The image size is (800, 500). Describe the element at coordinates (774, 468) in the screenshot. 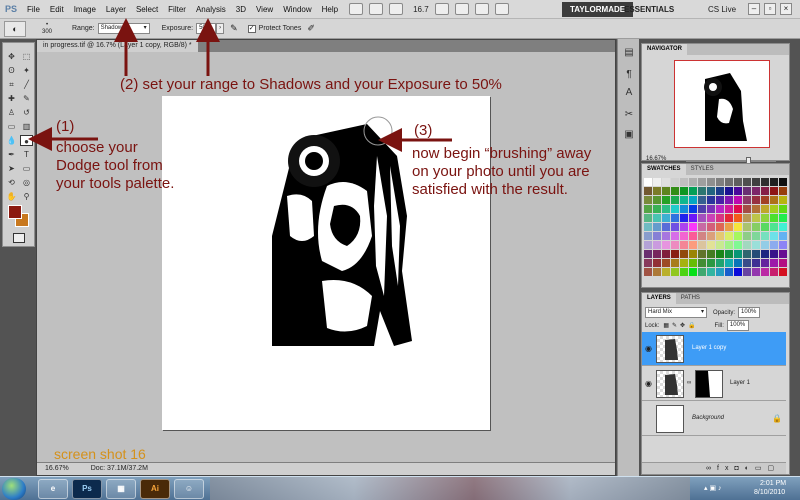

I see `new-layer-icon: ▢` at that location.